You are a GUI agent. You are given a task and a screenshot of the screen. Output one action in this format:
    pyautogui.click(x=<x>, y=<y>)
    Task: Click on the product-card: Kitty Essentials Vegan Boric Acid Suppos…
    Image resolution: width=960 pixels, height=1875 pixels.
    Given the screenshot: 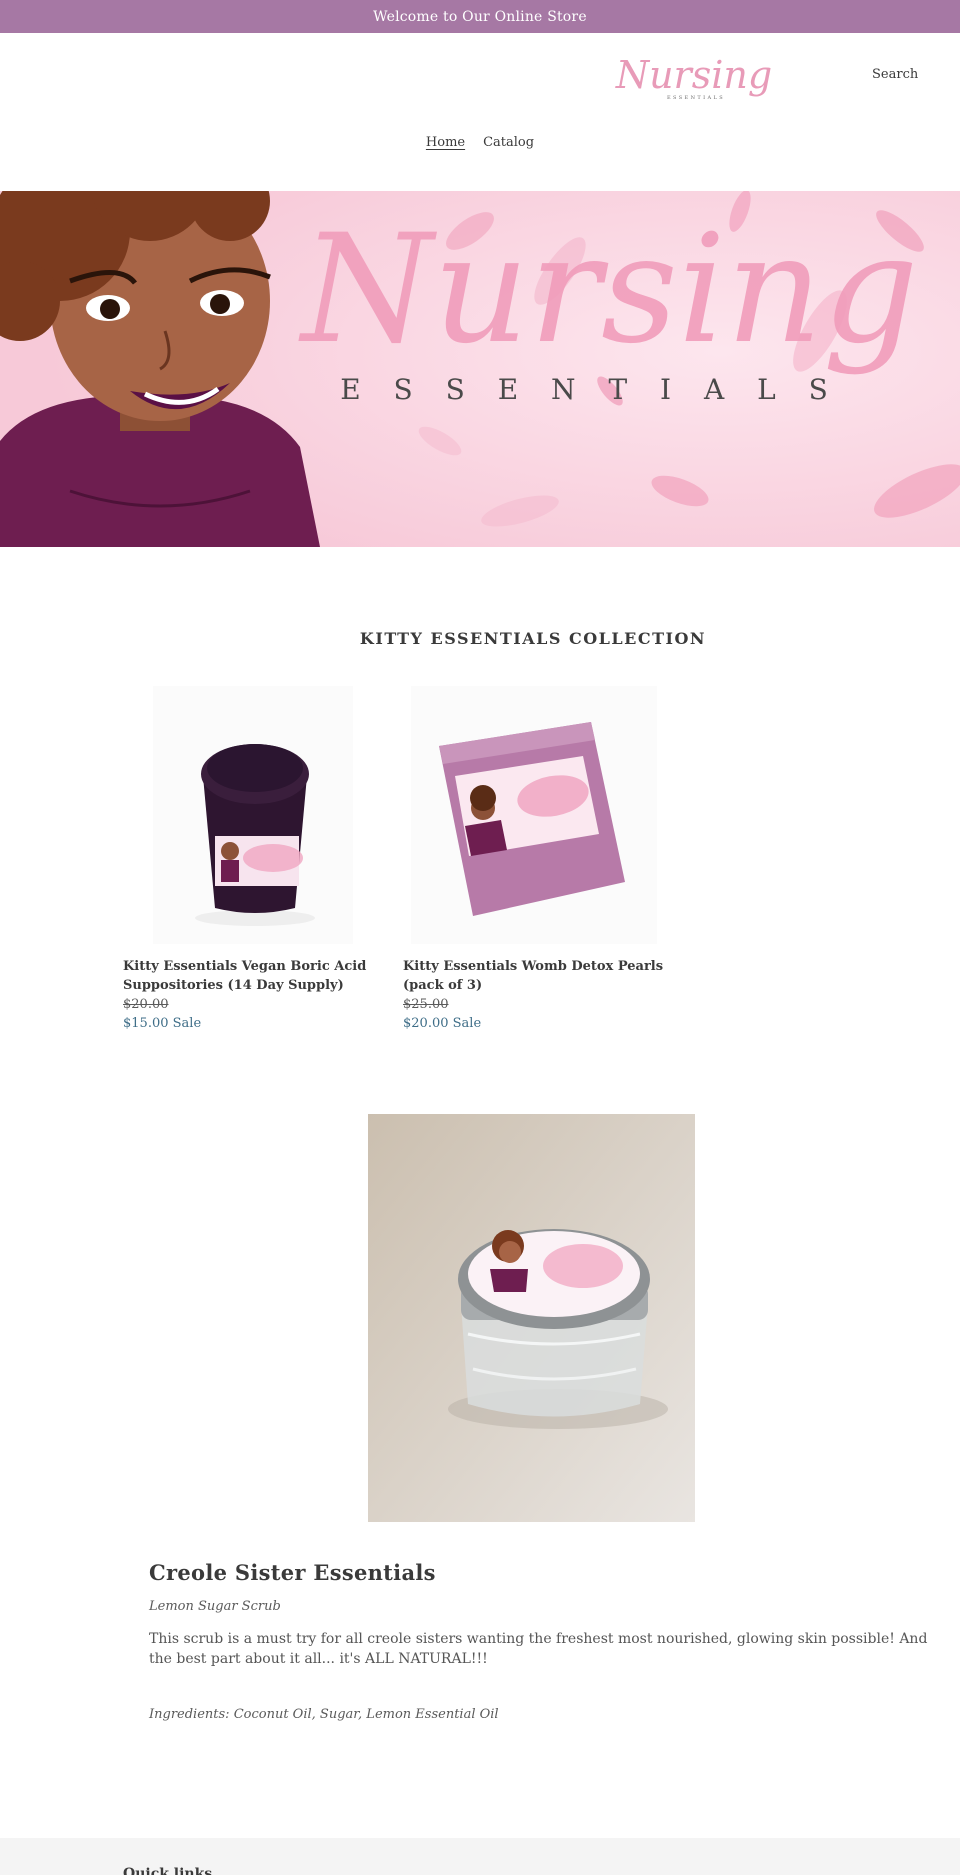 What is the action you would take?
    pyautogui.click(x=254, y=859)
    